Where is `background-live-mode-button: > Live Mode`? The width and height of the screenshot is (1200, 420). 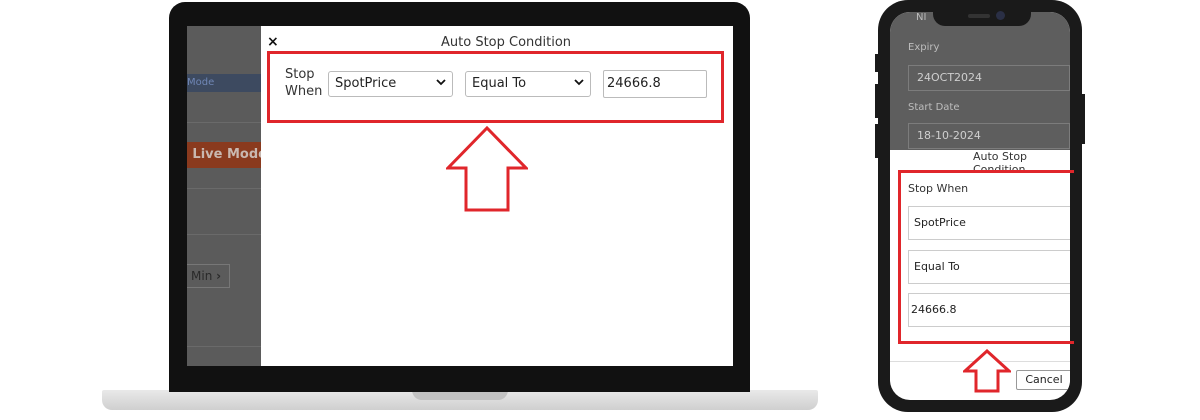 background-live-mode-button: > Live Mode is located at coordinates (227, 155).